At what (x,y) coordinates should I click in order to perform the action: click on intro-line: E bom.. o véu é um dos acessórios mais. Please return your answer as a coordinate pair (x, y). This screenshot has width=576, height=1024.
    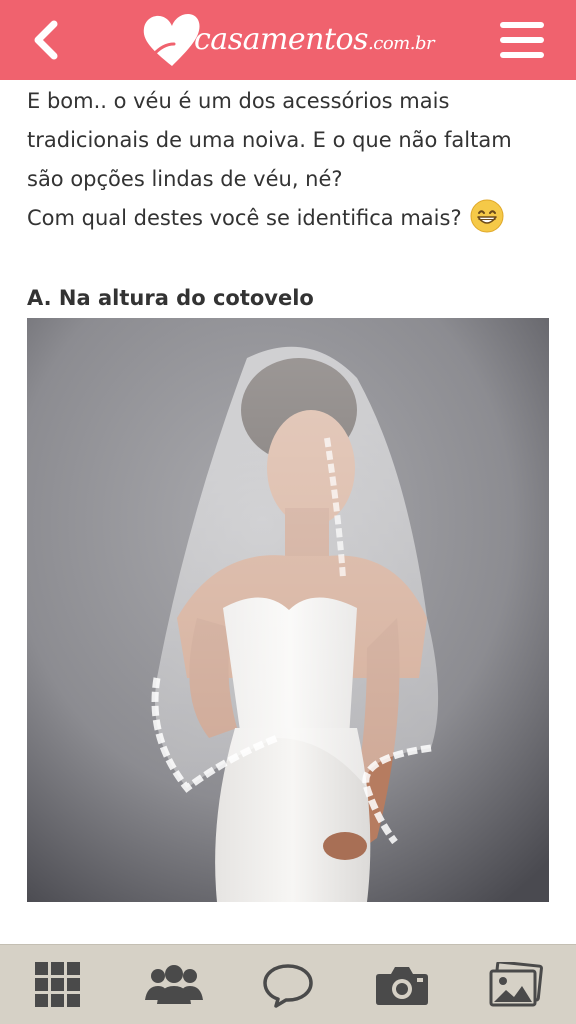
    Looking at the image, I should click on (238, 101).